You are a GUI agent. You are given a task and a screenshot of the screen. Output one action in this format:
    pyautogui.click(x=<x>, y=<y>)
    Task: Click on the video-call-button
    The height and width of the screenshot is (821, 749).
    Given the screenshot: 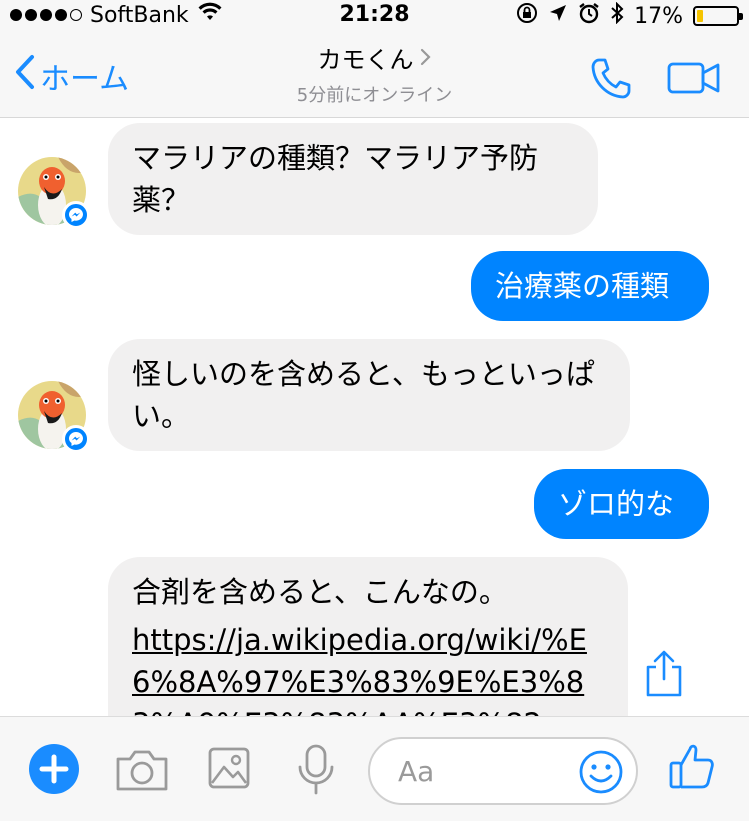 What is the action you would take?
    pyautogui.click(x=694, y=80)
    